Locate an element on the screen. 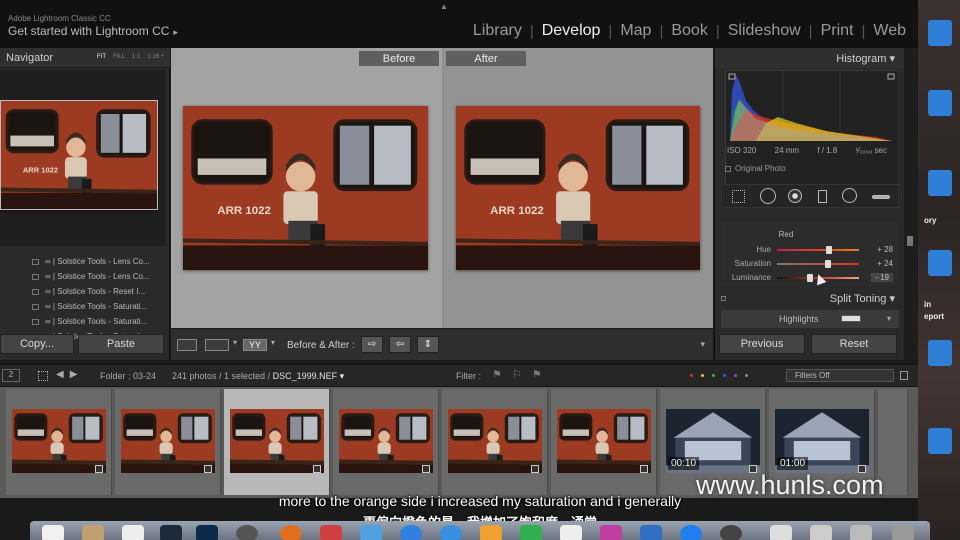 The height and width of the screenshot is (540, 960). hue-slider-row: Hue + 28 is located at coordinates (810, 250).